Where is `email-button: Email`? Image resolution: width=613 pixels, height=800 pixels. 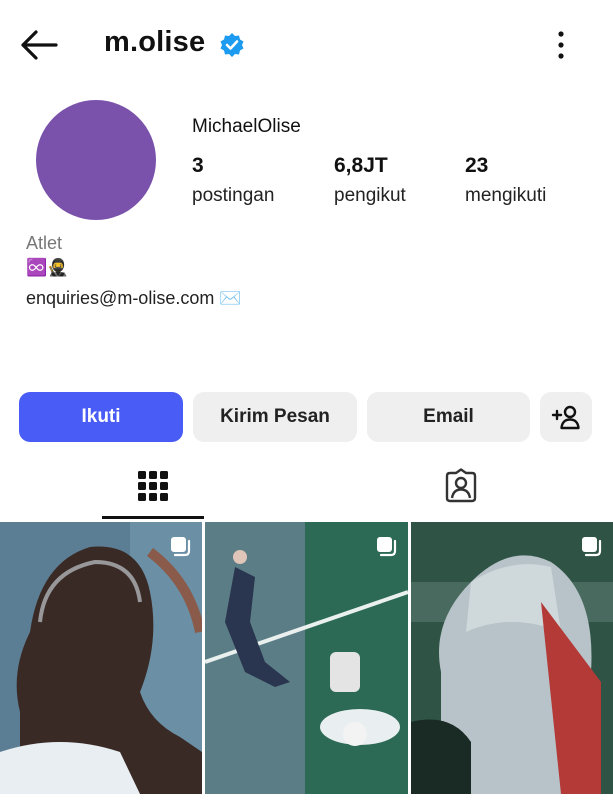
email-button: Email is located at coordinates (448, 417).